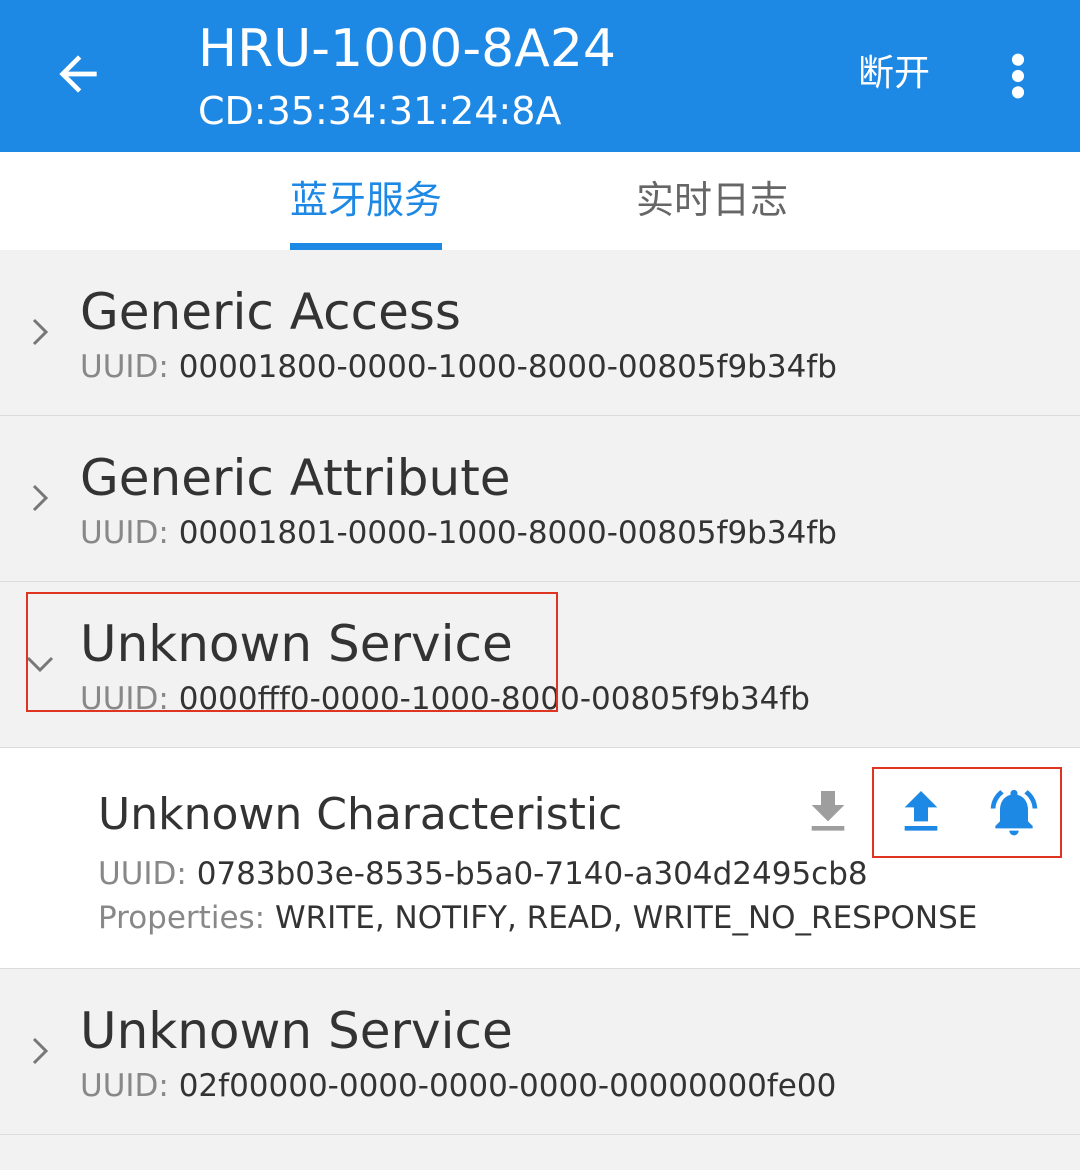 This screenshot has width=1080, height=1170. I want to click on service-name: Generic Access, so click(270, 312).